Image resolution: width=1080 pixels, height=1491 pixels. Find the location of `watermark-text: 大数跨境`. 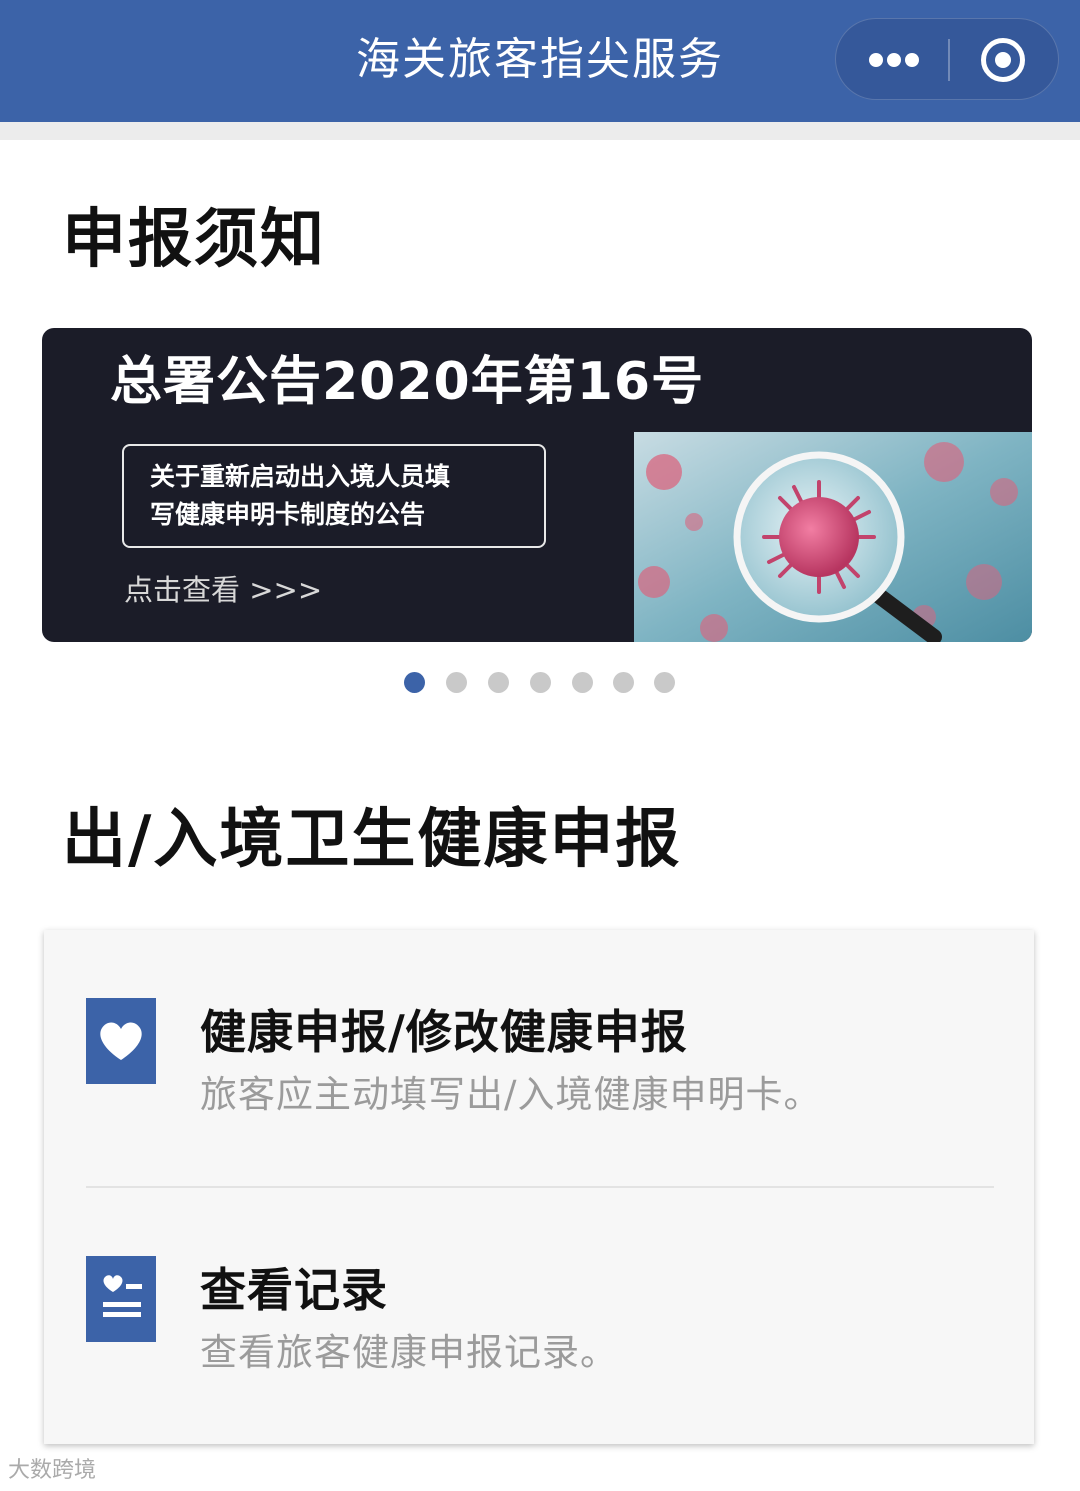

watermark-text: 大数跨境 is located at coordinates (52, 1470).